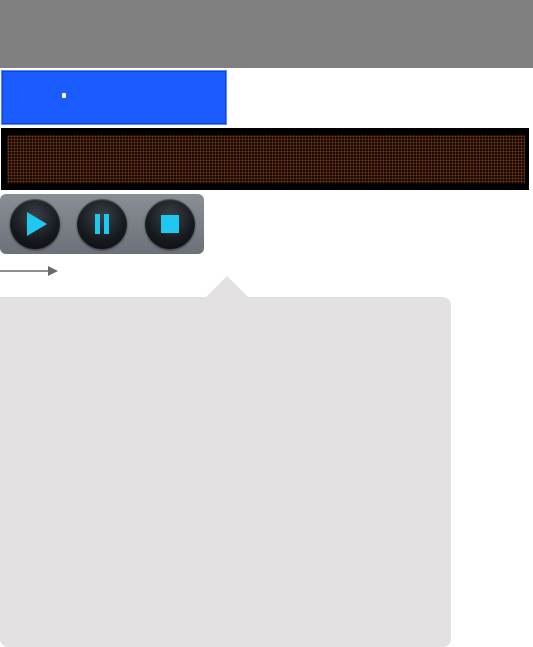  I want to click on stop-button, so click(170, 224).